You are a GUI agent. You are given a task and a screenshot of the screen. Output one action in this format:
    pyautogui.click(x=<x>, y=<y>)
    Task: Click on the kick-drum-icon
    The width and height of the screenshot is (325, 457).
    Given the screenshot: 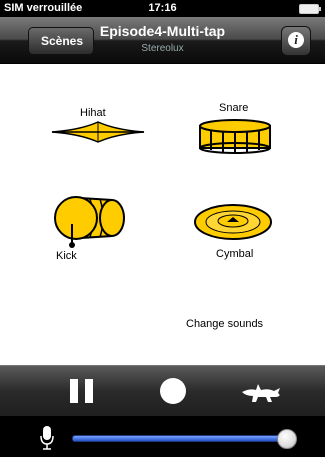 What is the action you would take?
    pyautogui.click(x=89, y=222)
    